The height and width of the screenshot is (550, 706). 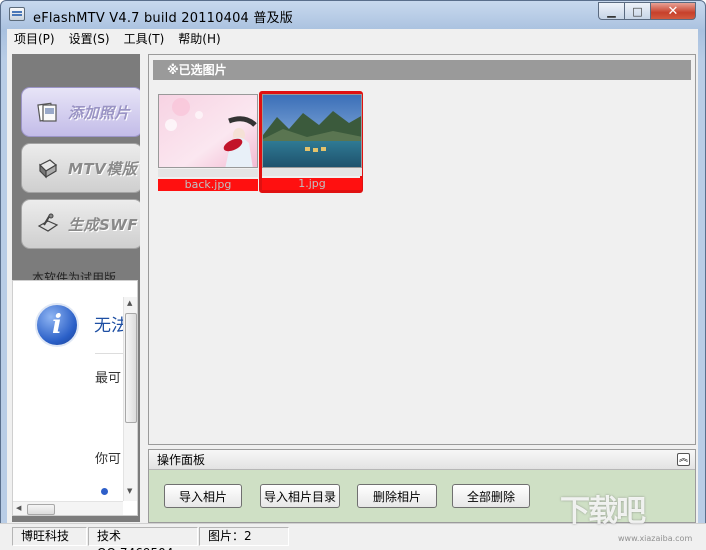 I want to click on picture-panel-header: ※已选图片, so click(x=422, y=70).